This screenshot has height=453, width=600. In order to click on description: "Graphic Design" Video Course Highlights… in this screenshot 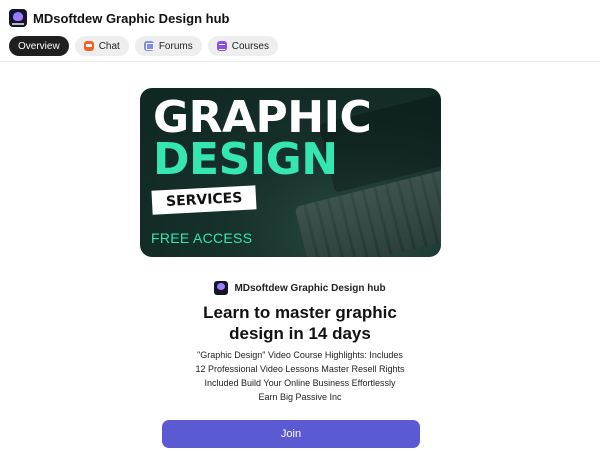, I will do `click(300, 376)`.